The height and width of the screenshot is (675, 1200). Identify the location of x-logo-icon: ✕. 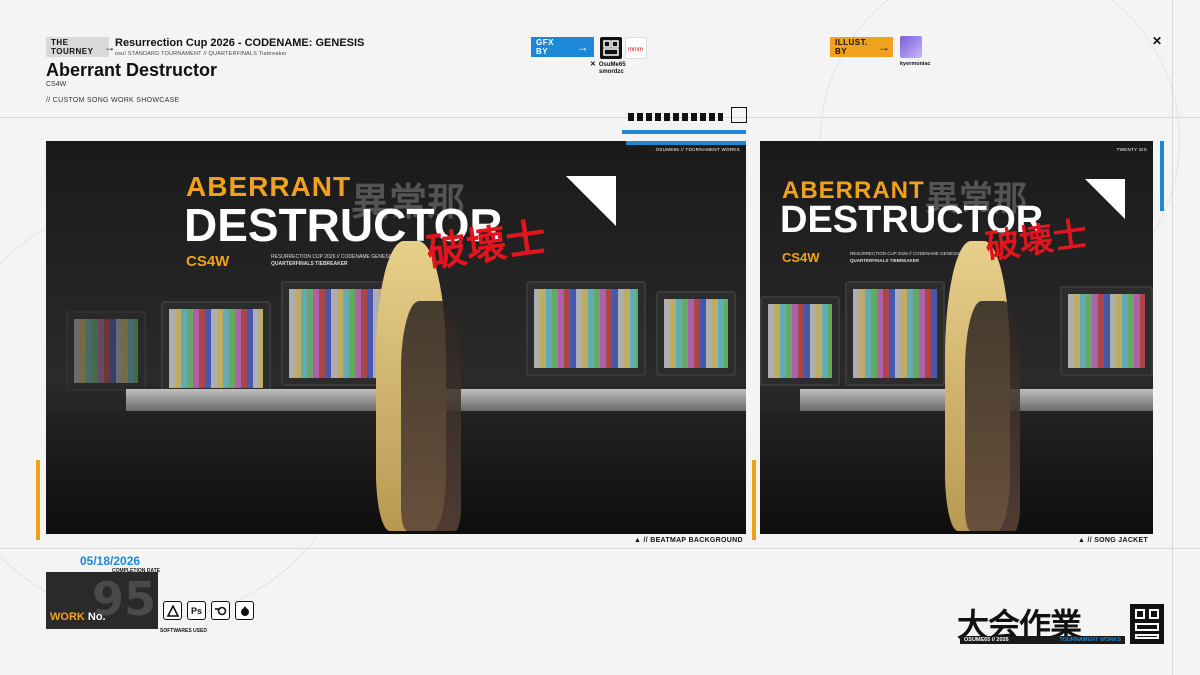
(593, 64).